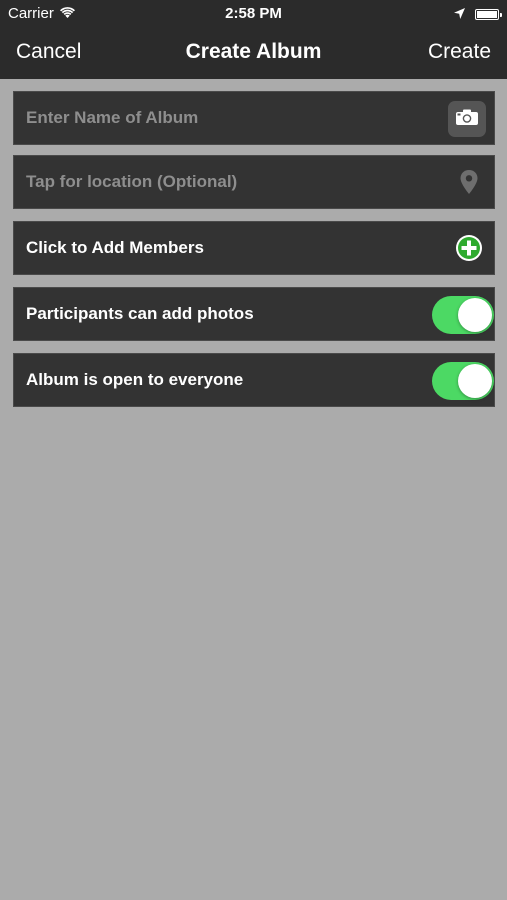 Image resolution: width=507 pixels, height=900 pixels. Describe the element at coordinates (253, 53) in the screenshot. I see `navigation-bar: Cancel Create Album Create` at that location.